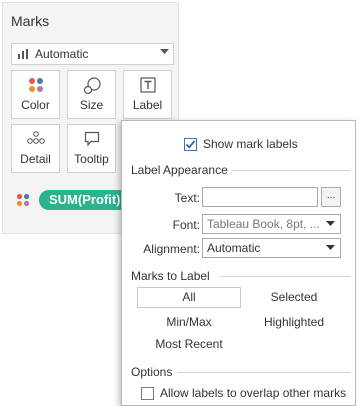 This screenshot has width=356, height=406. Describe the element at coordinates (179, 170) in the screenshot. I see `label-appearance-heading: Label Appearance` at that location.